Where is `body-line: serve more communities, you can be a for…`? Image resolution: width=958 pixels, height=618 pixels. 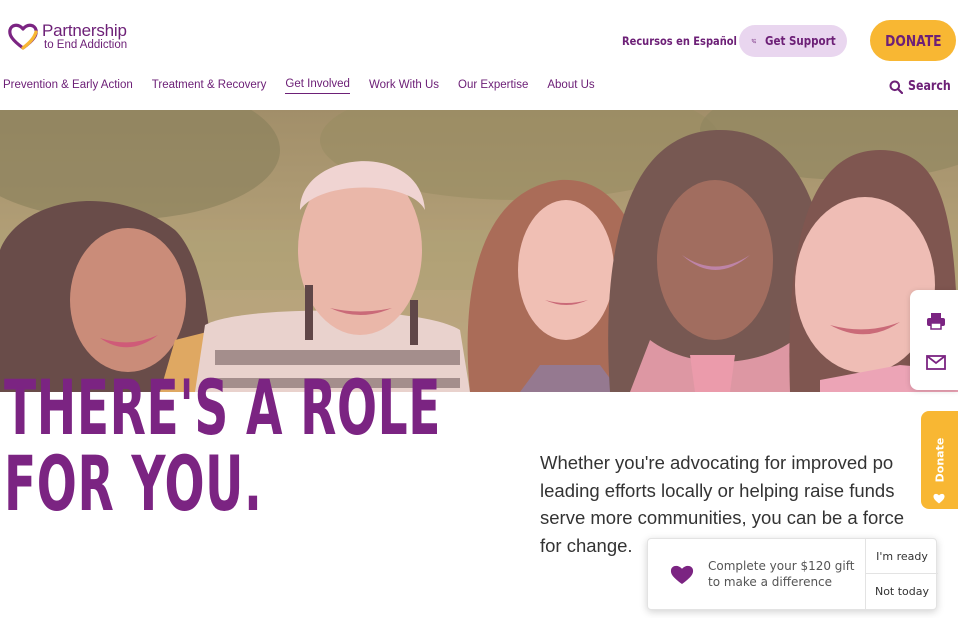
body-line: serve more communities, you can be a for… is located at coordinates (722, 517).